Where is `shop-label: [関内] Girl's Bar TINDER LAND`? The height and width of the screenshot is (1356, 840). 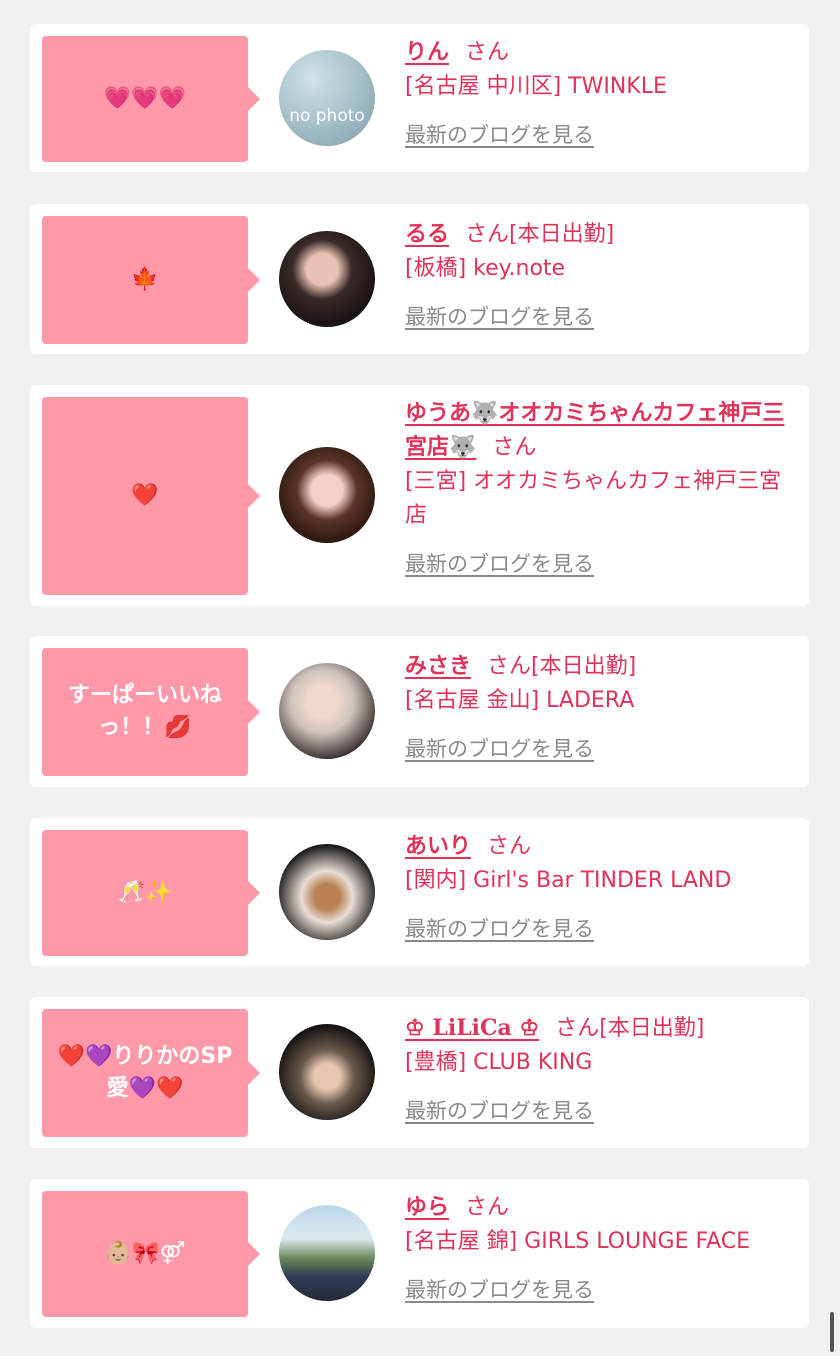 shop-label: [関内] Girl's Bar TINDER LAND is located at coordinates (568, 880).